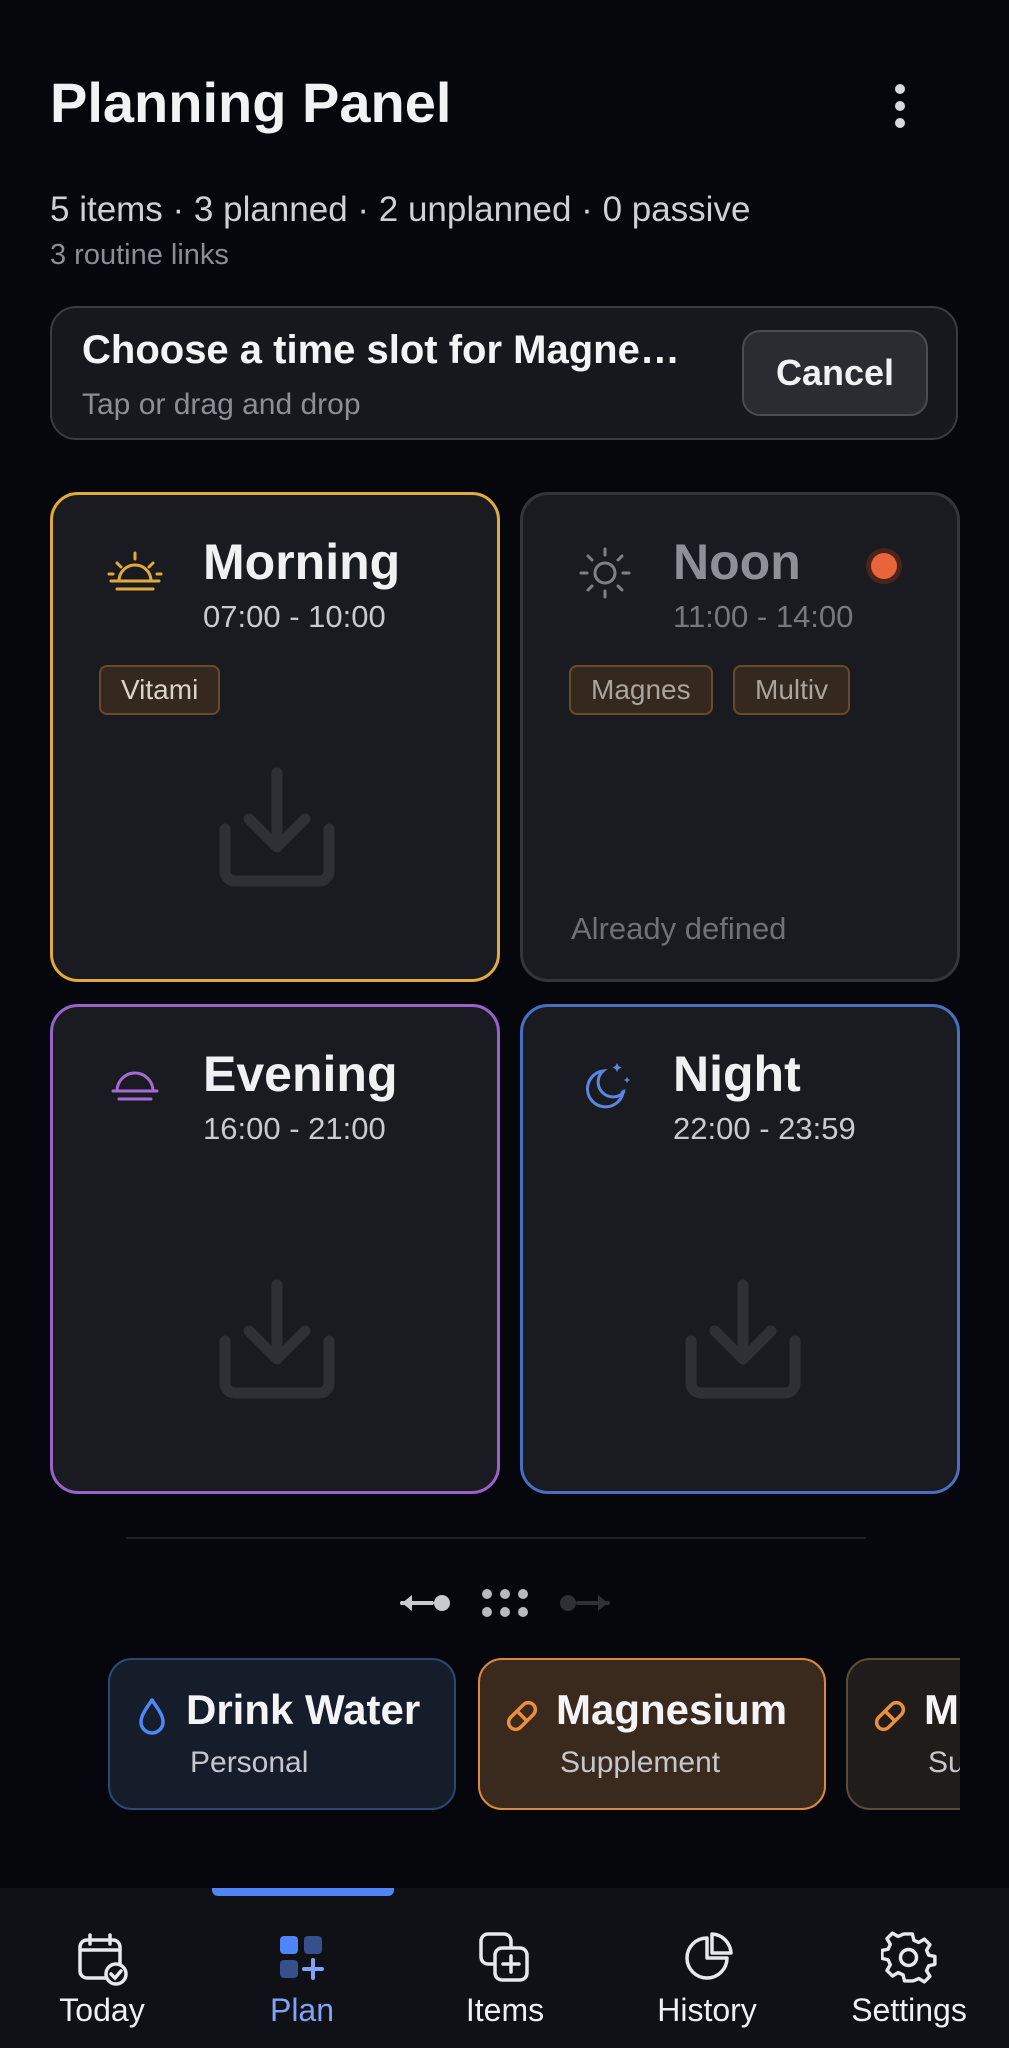 This screenshot has width=1009, height=2048. What do you see at coordinates (103, 1959) in the screenshot?
I see `calendar-check-icon` at bounding box center [103, 1959].